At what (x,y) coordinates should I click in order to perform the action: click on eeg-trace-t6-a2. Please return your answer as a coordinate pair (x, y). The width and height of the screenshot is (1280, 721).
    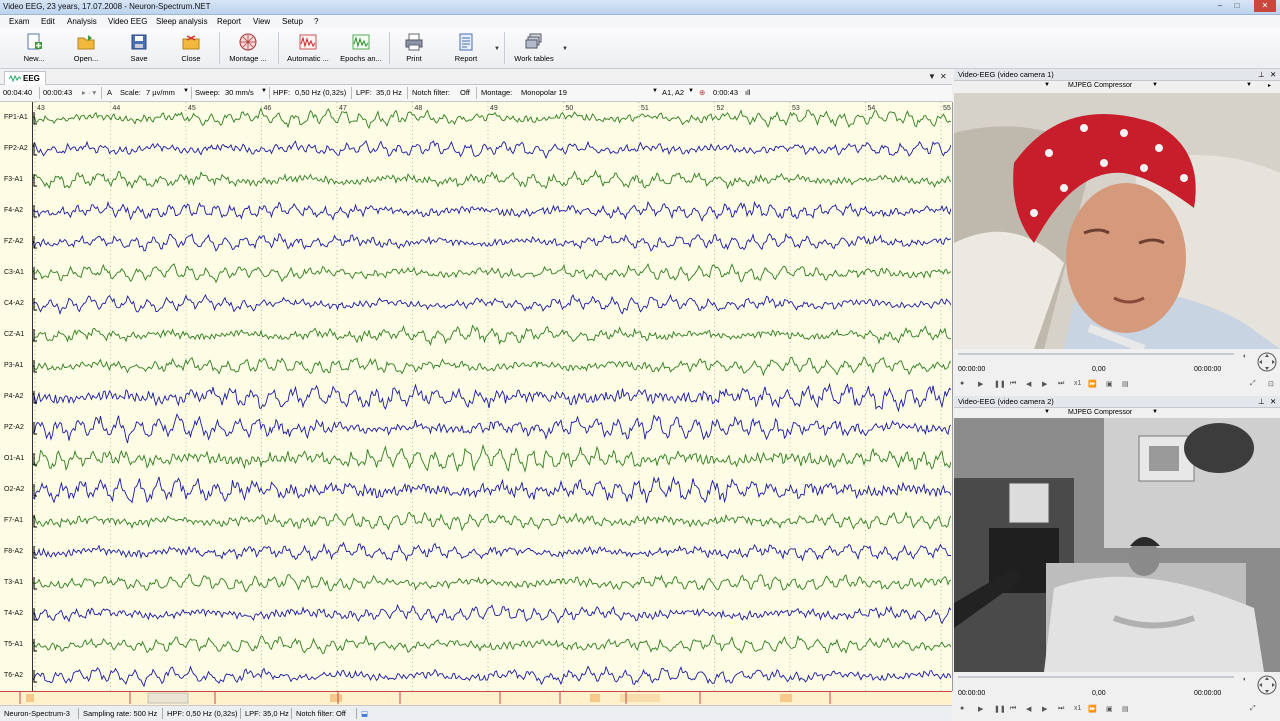
    Looking at the image, I should click on (492, 676).